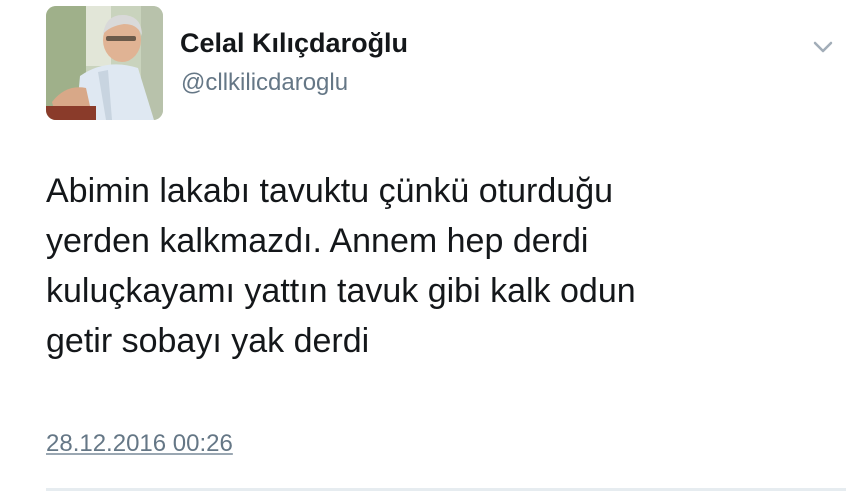 The image size is (866, 494). Describe the element at coordinates (139, 444) in the screenshot. I see `tweet-timestamp: 28.12.2016 00:26` at that location.